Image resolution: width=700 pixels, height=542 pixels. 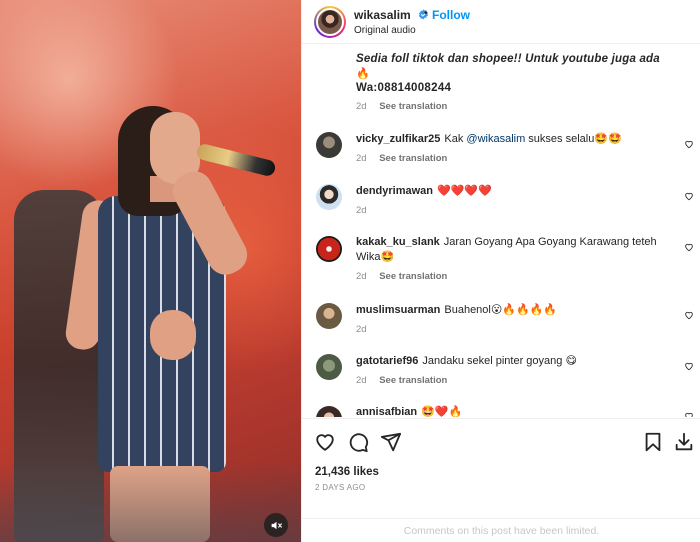 I want to click on speaker-muted-icon, so click(x=276, y=525).